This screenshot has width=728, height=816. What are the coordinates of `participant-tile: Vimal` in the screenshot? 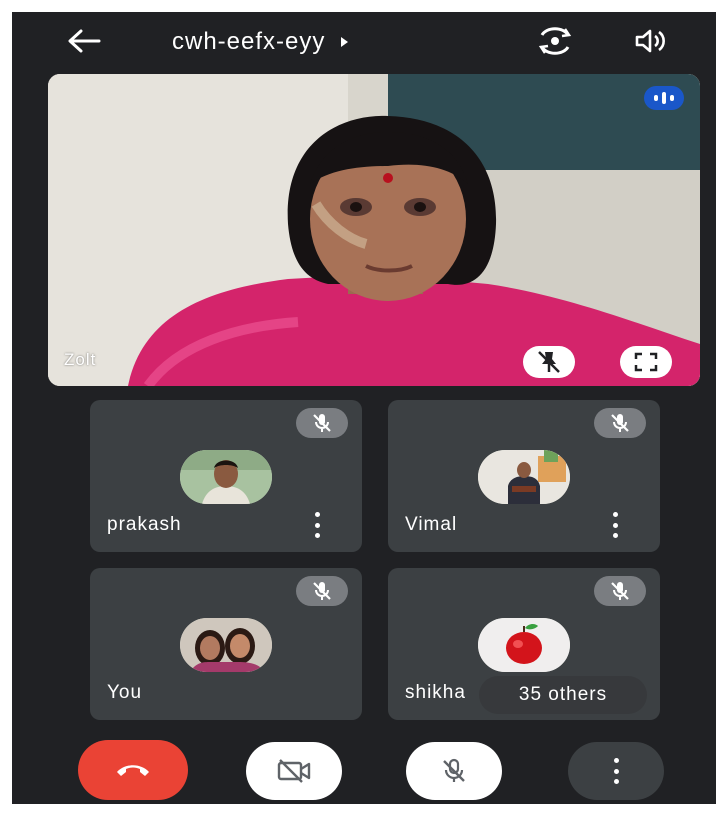 It's located at (524, 476).